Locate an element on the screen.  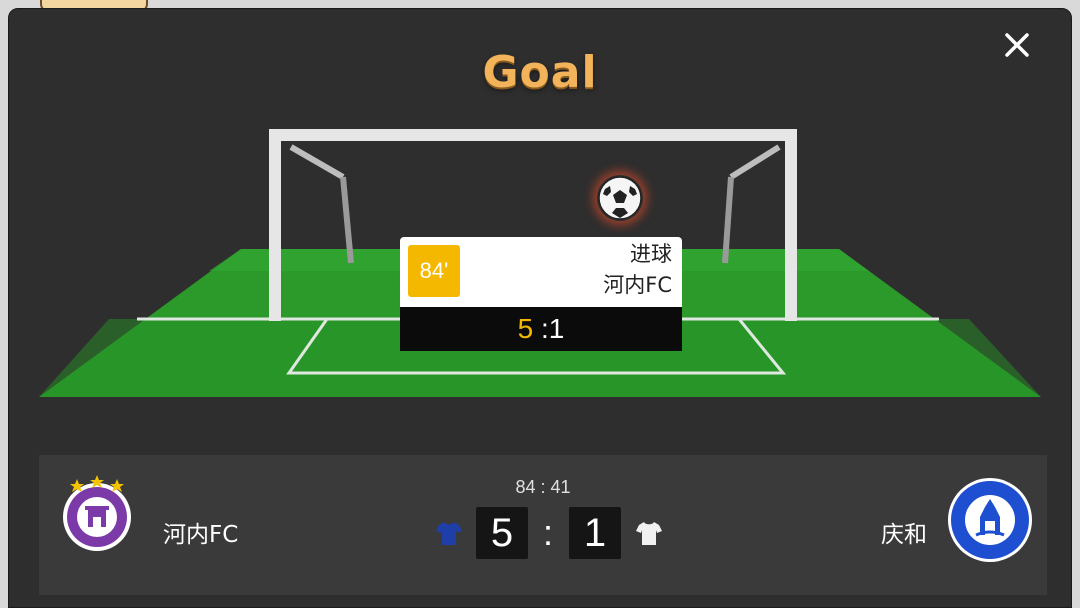
modal-title: Goal is located at coordinates (540, 72).